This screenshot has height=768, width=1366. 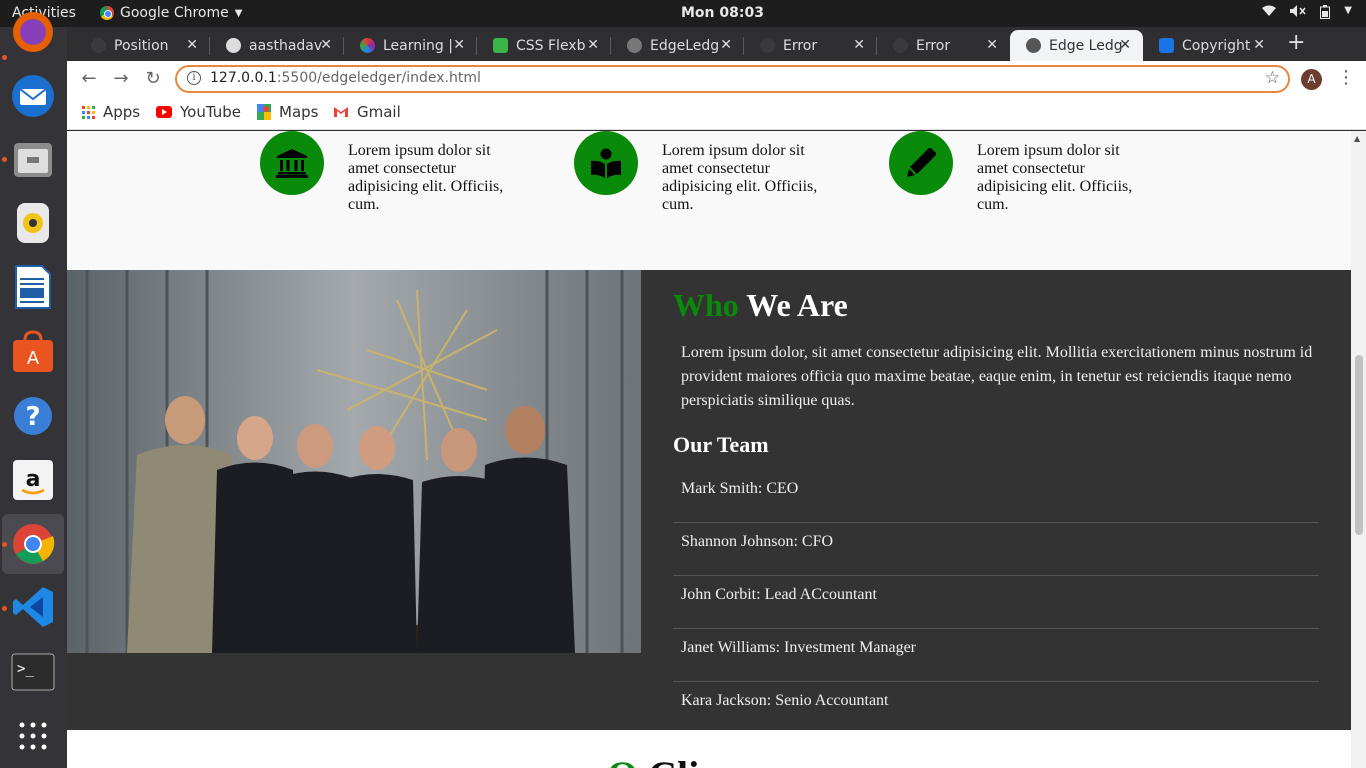 I want to click on svg-text: A, so click(x=33, y=358).